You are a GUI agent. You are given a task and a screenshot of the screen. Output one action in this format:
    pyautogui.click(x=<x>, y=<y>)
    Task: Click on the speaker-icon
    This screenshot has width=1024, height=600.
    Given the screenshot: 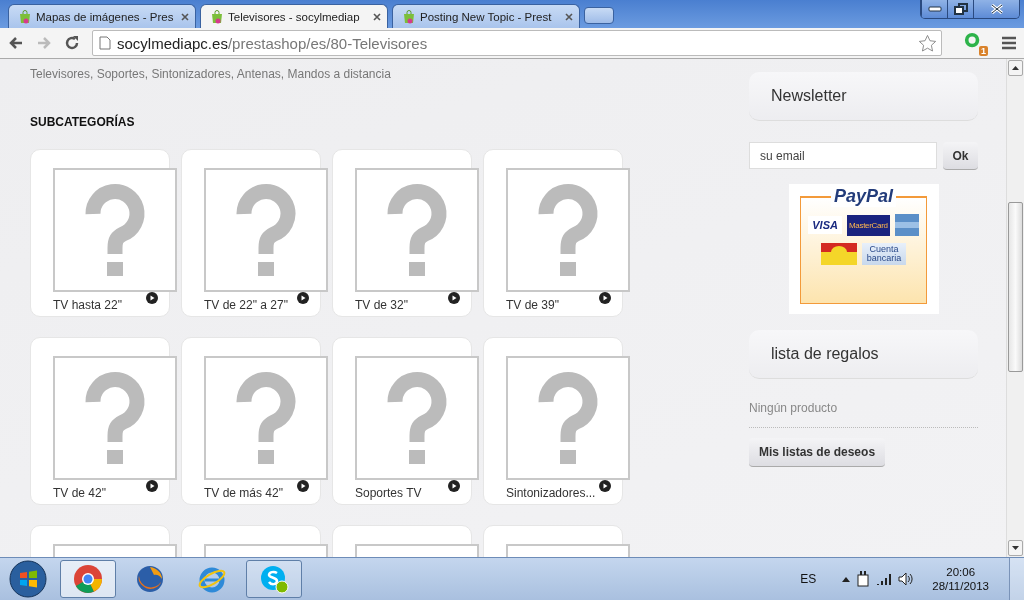 What is the action you would take?
    pyautogui.click(x=906, y=579)
    